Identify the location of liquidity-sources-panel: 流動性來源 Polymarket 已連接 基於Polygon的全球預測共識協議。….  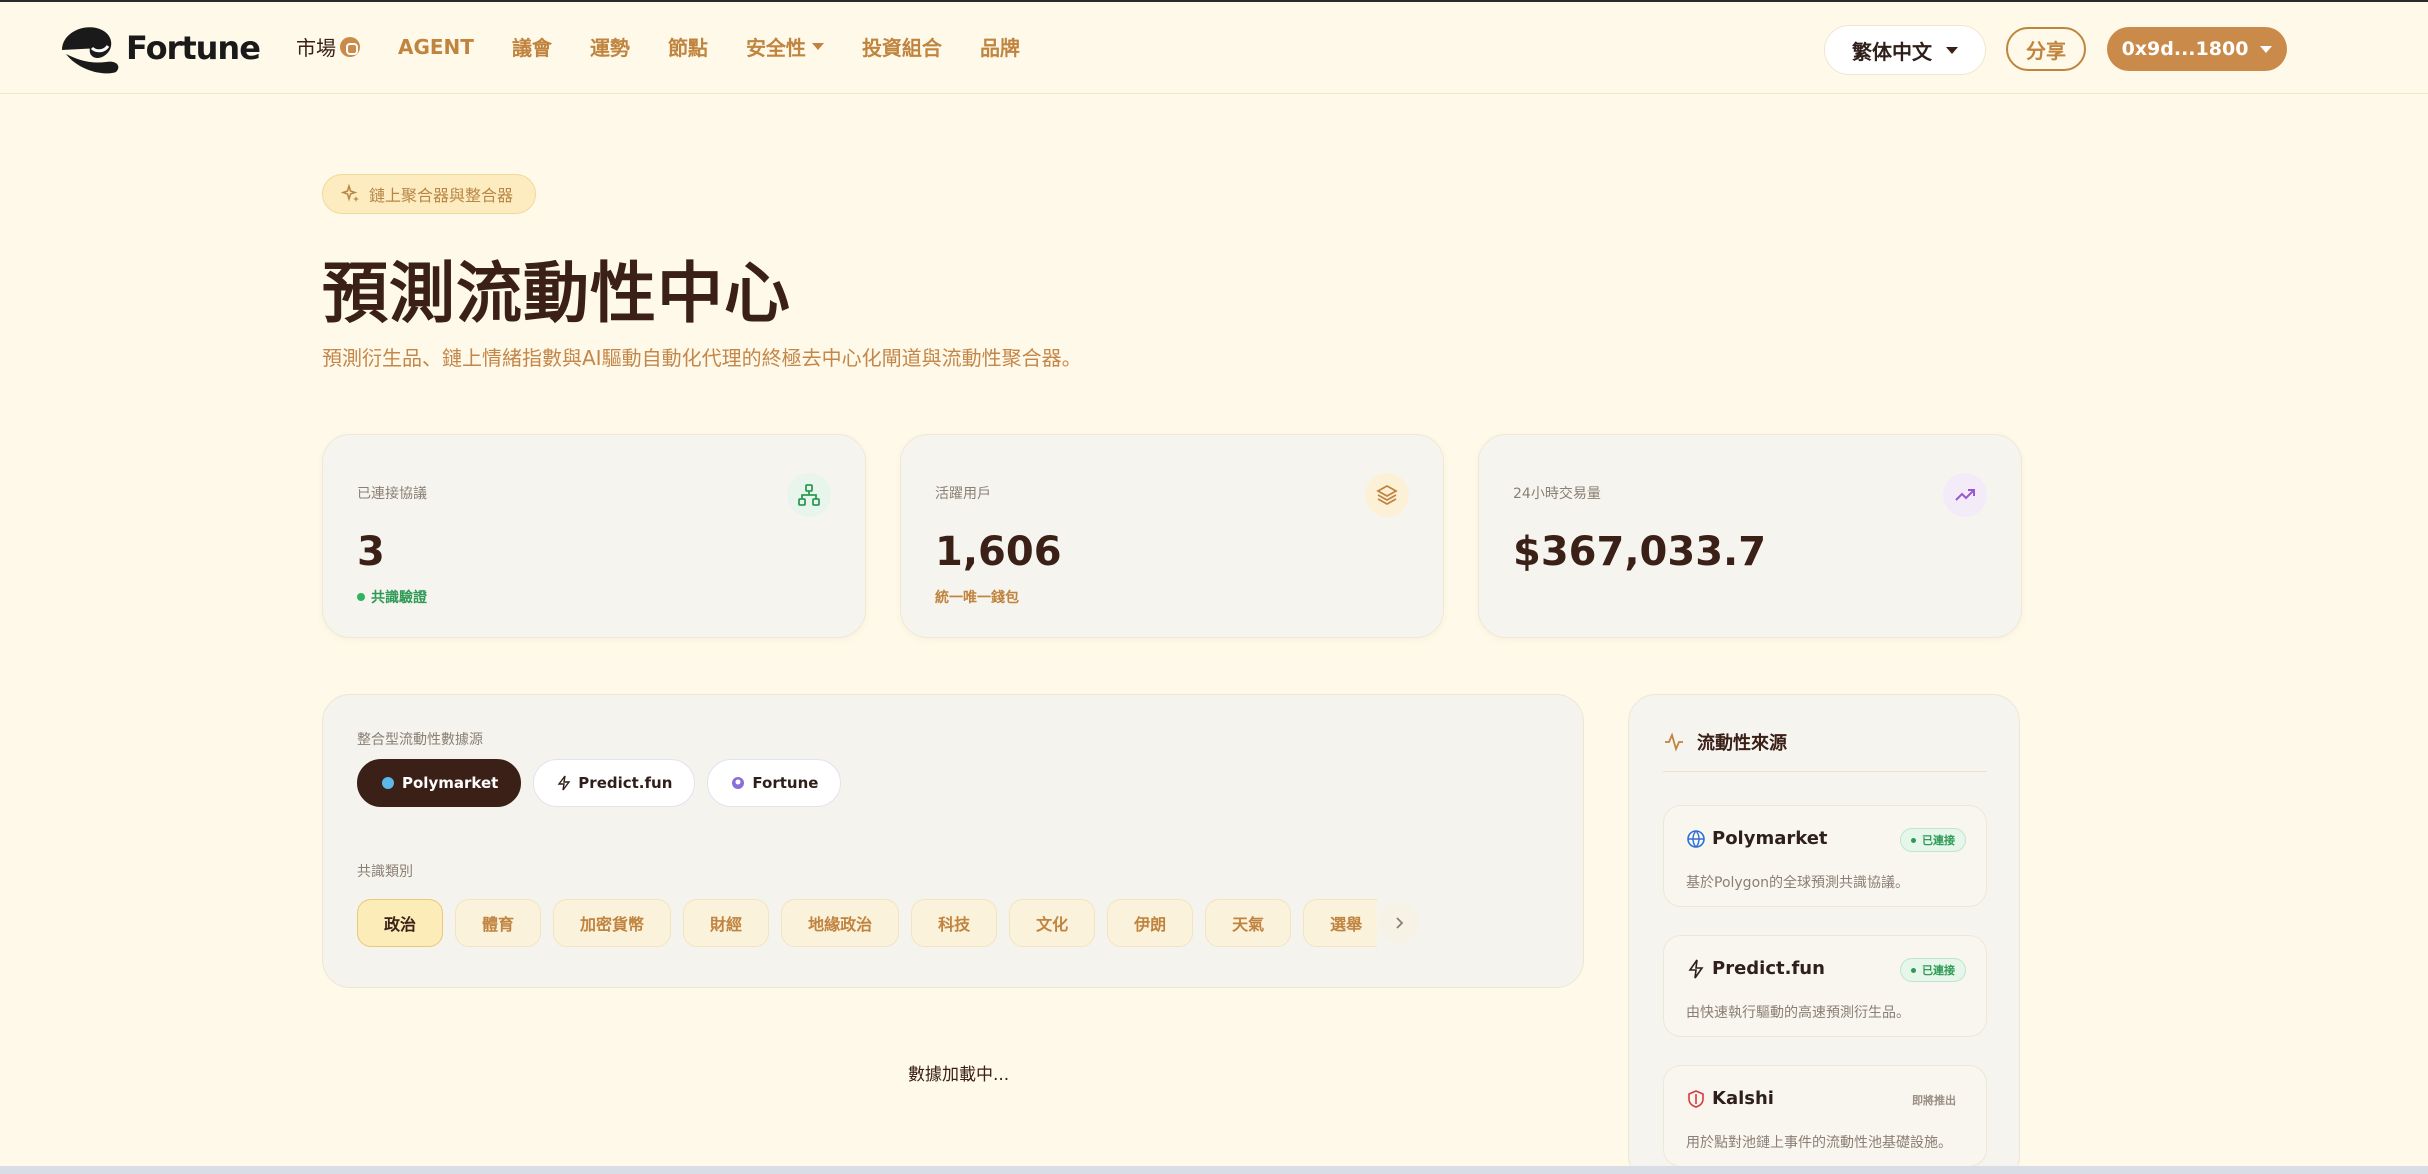
(1824, 934).